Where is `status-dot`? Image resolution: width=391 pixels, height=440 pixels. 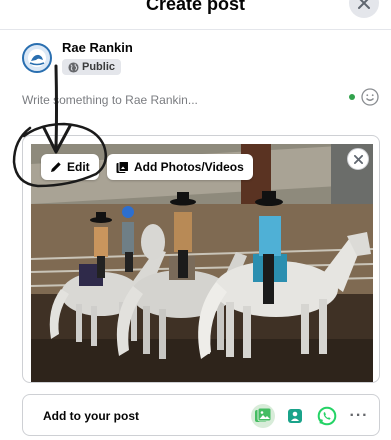 status-dot is located at coordinates (352, 97).